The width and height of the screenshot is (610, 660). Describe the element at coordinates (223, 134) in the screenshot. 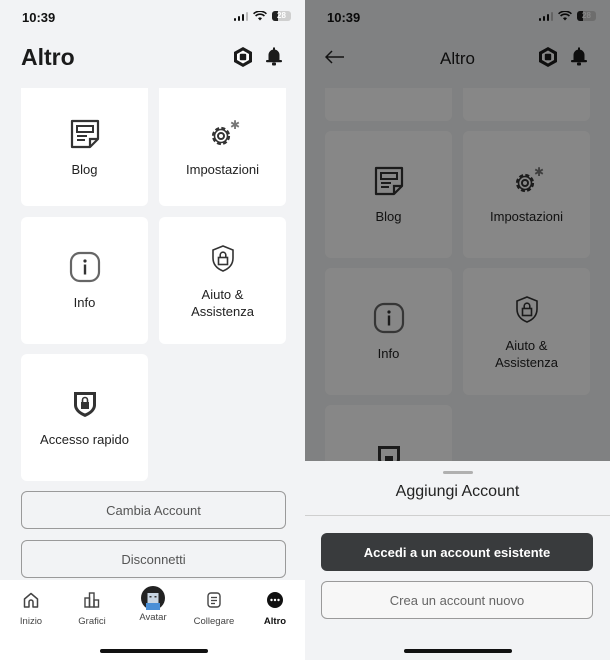

I see `settings-gear-icon: ✱` at that location.